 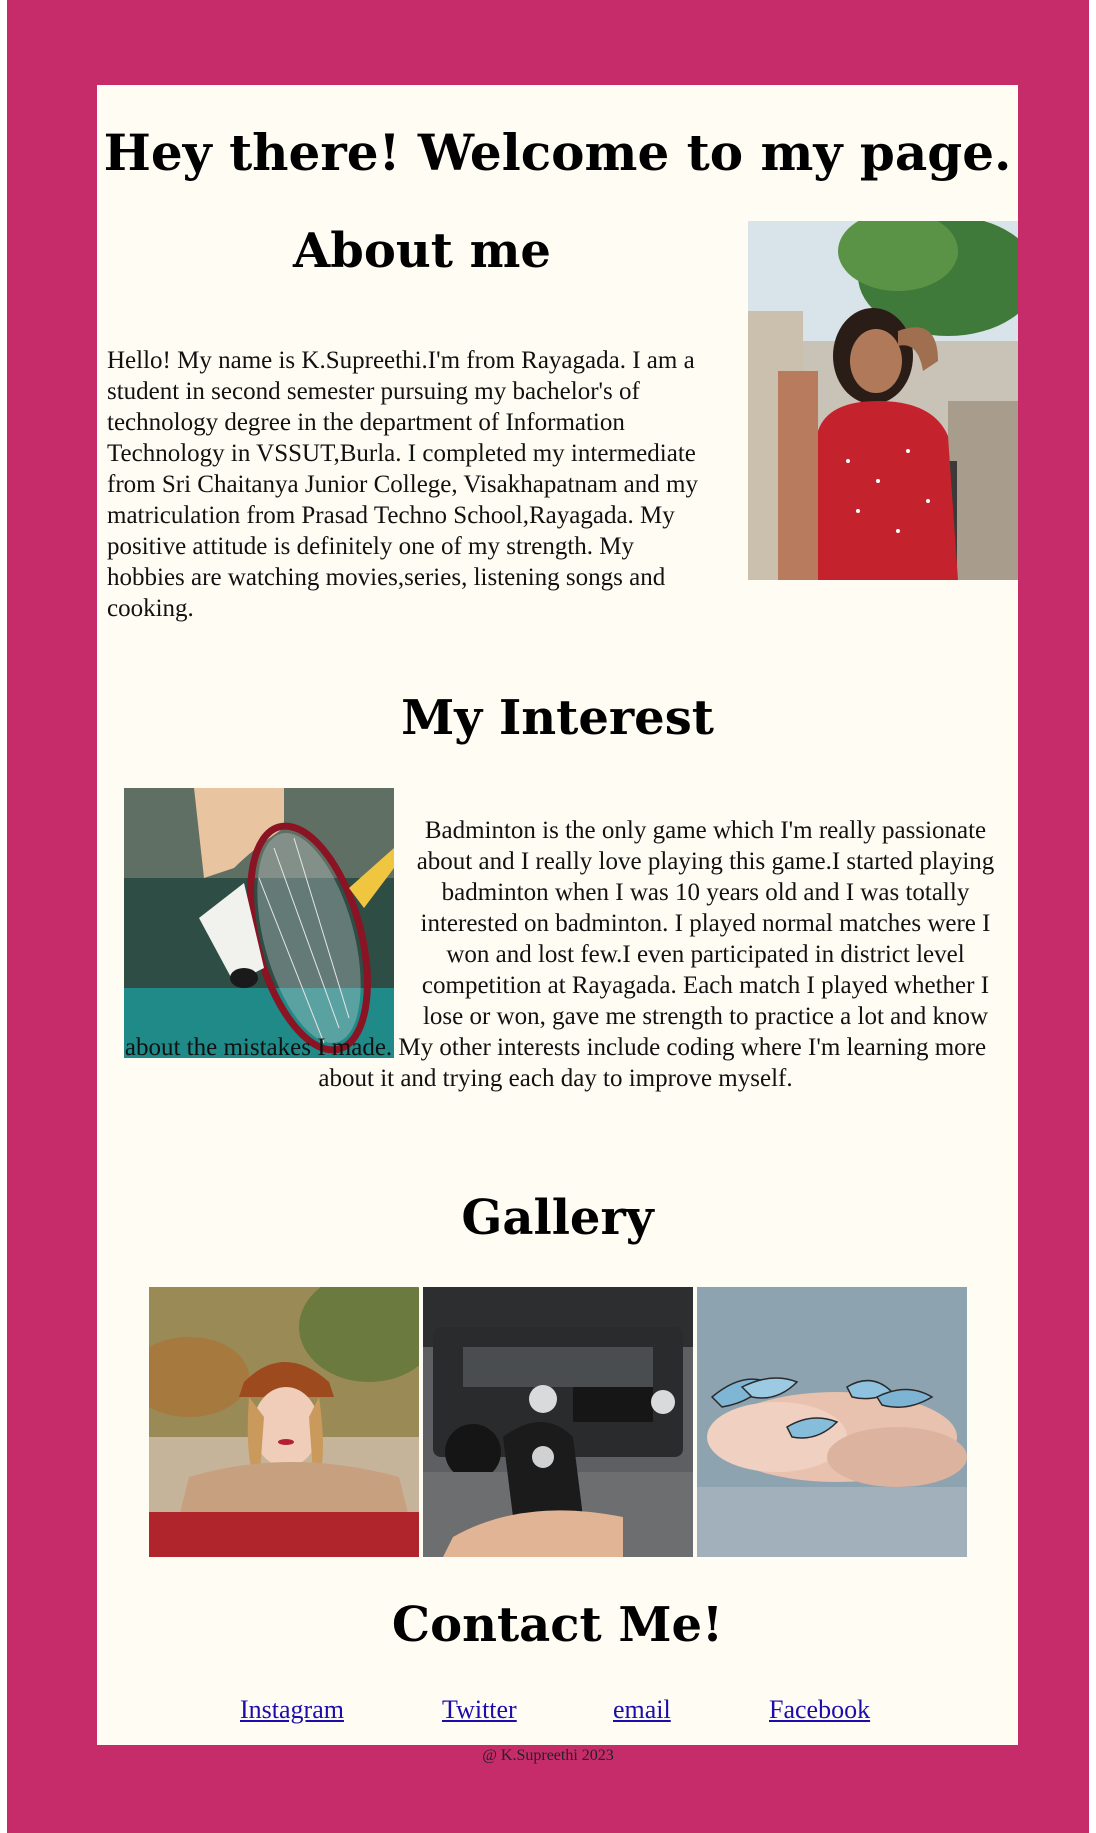 I want to click on twitter-link: Twitter, so click(x=479, y=1710).